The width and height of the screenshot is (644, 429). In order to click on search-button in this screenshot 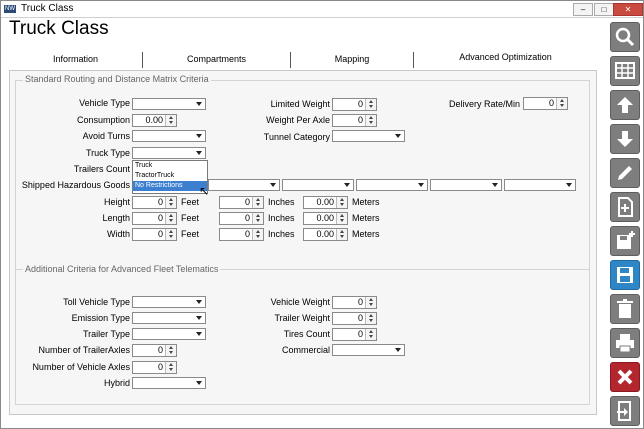, I will do `click(625, 37)`.